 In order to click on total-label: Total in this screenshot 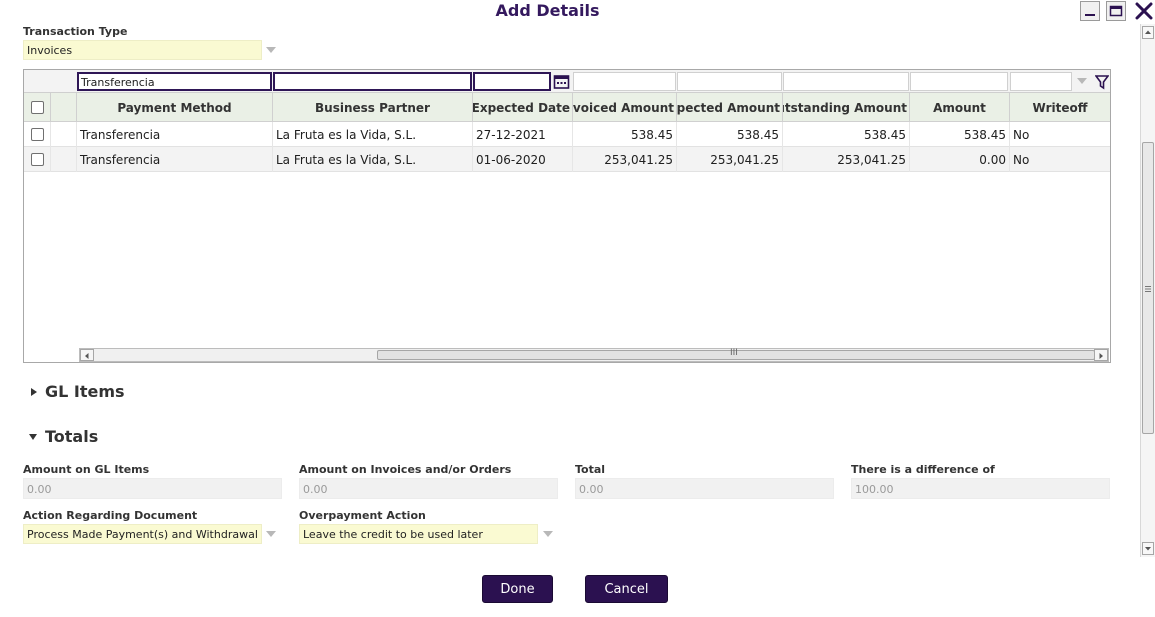, I will do `click(590, 469)`.